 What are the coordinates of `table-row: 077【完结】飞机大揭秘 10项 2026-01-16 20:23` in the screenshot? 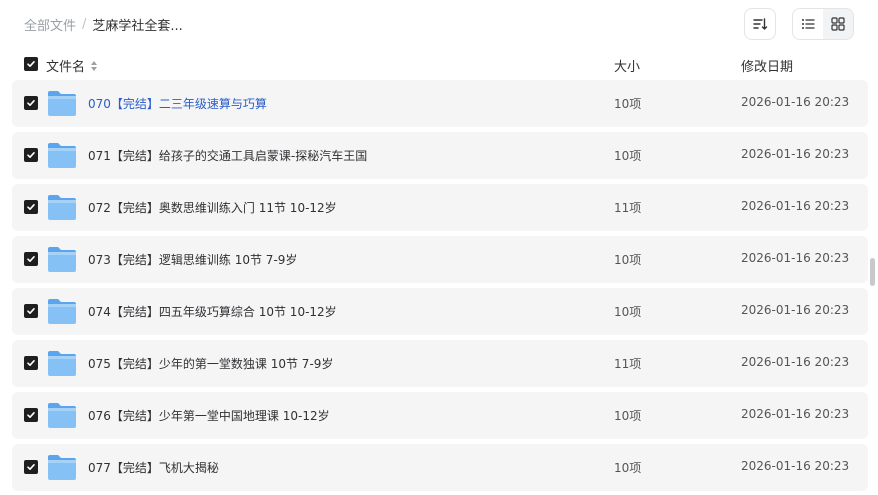 It's located at (440, 467).